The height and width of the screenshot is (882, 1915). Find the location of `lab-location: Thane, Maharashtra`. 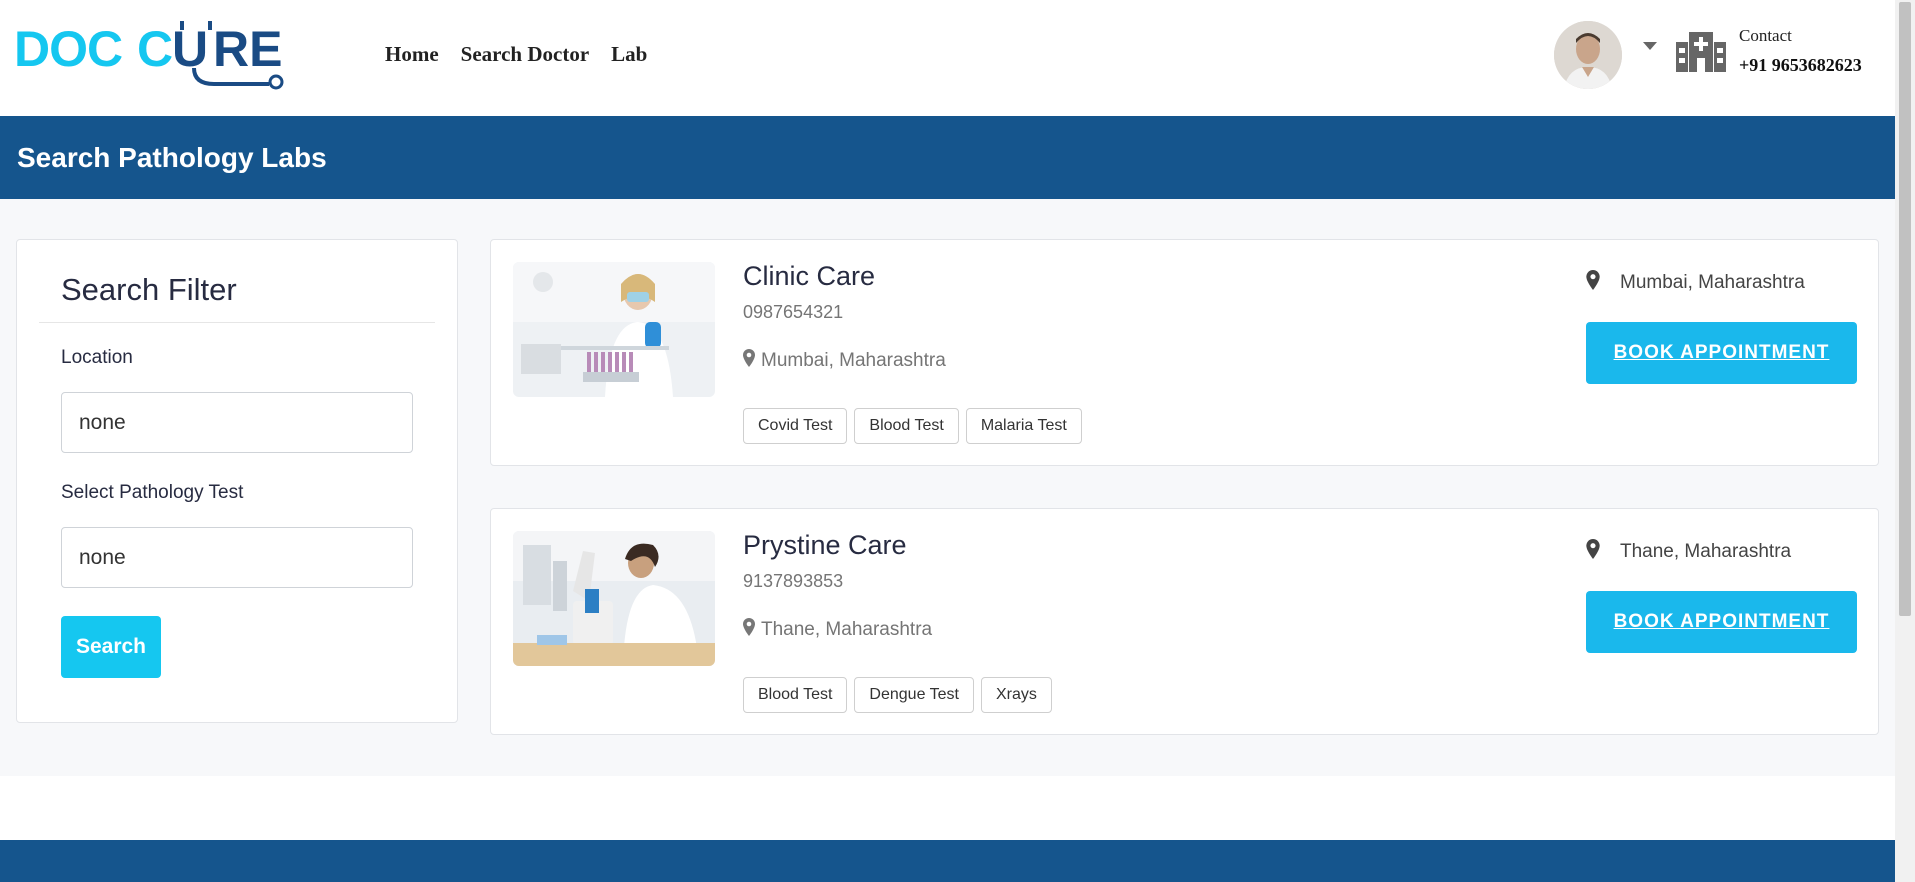

lab-location: Thane, Maharashtra is located at coordinates (837, 630).